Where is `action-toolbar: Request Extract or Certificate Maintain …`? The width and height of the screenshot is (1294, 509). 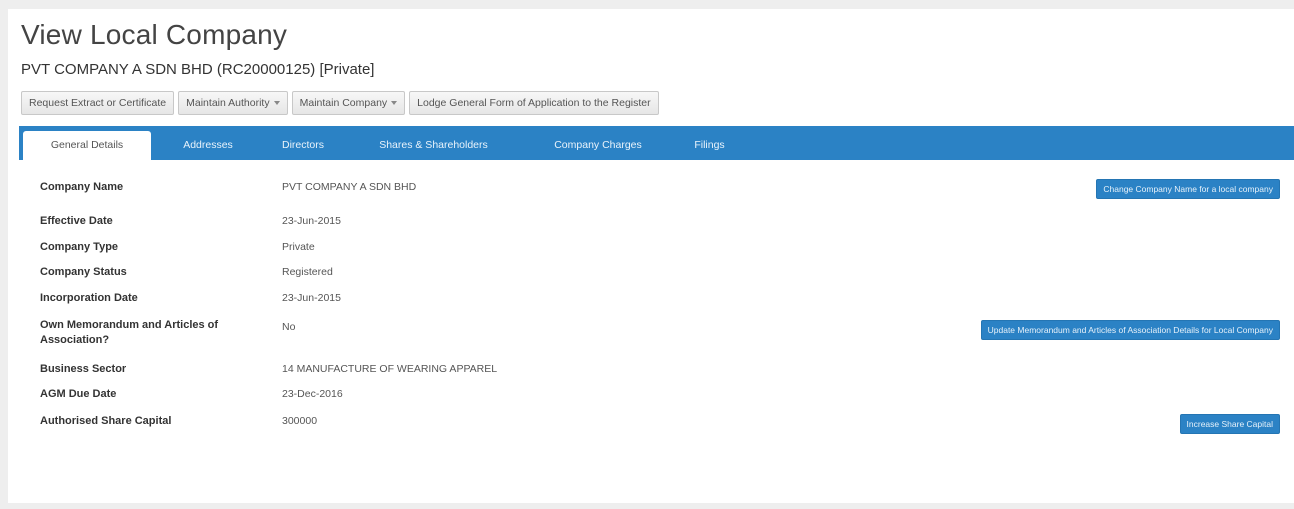
action-toolbar: Request Extract or Certificate Maintain … is located at coordinates (340, 103).